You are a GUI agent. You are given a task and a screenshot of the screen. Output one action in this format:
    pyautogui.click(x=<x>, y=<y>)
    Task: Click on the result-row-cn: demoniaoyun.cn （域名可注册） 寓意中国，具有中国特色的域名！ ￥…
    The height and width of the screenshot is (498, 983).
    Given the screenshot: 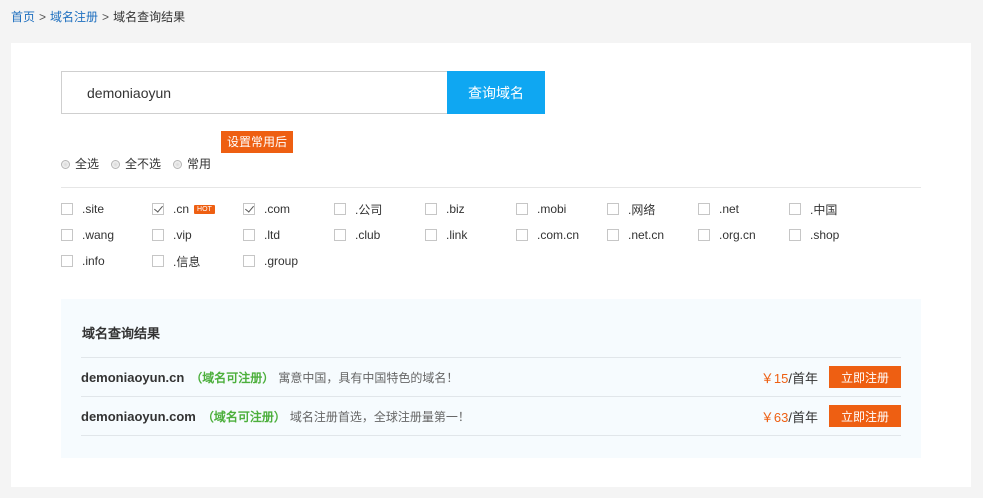 What is the action you would take?
    pyautogui.click(x=491, y=377)
    